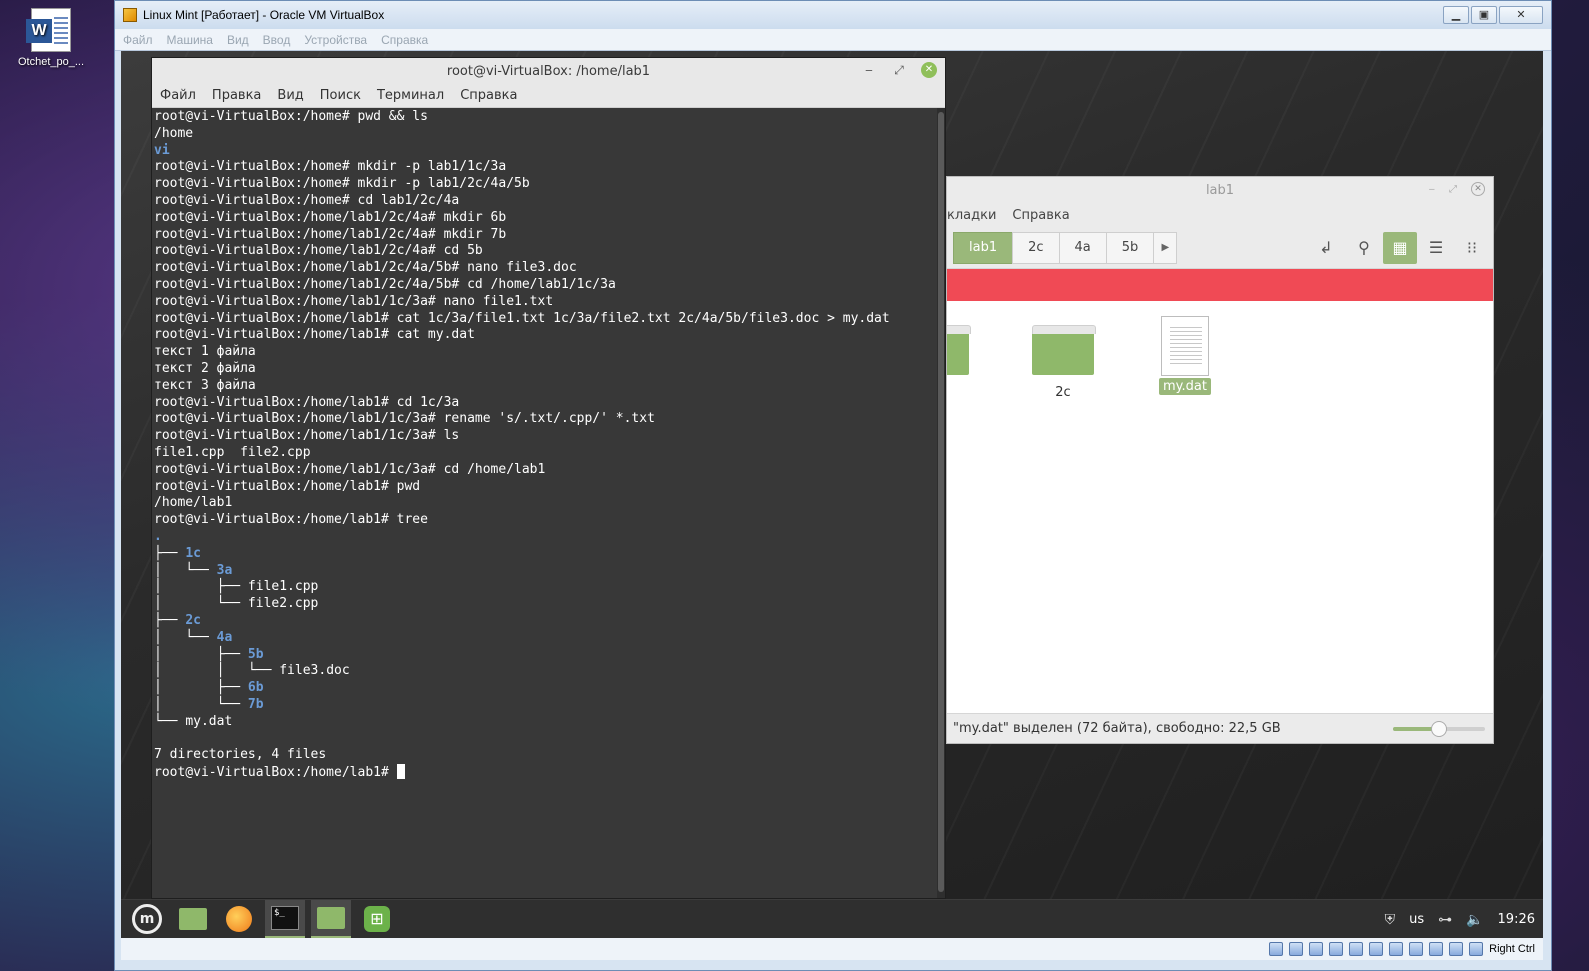 The height and width of the screenshot is (971, 1589). I want to click on keyboard-layout: us, so click(1416, 919).